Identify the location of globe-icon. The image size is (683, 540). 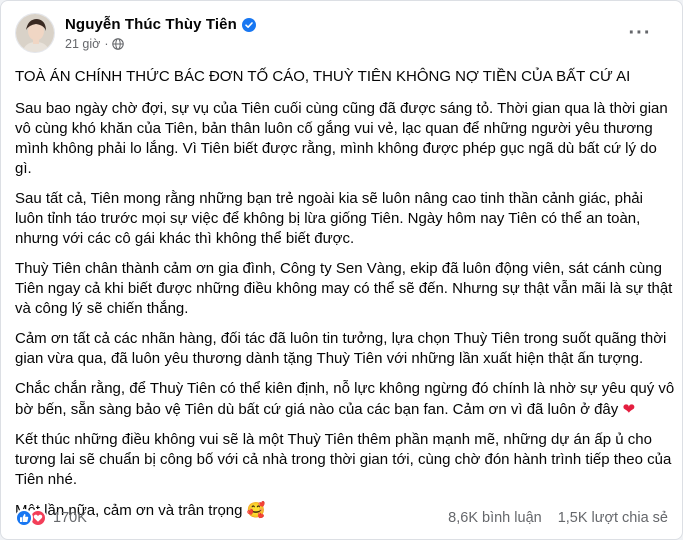
(118, 44).